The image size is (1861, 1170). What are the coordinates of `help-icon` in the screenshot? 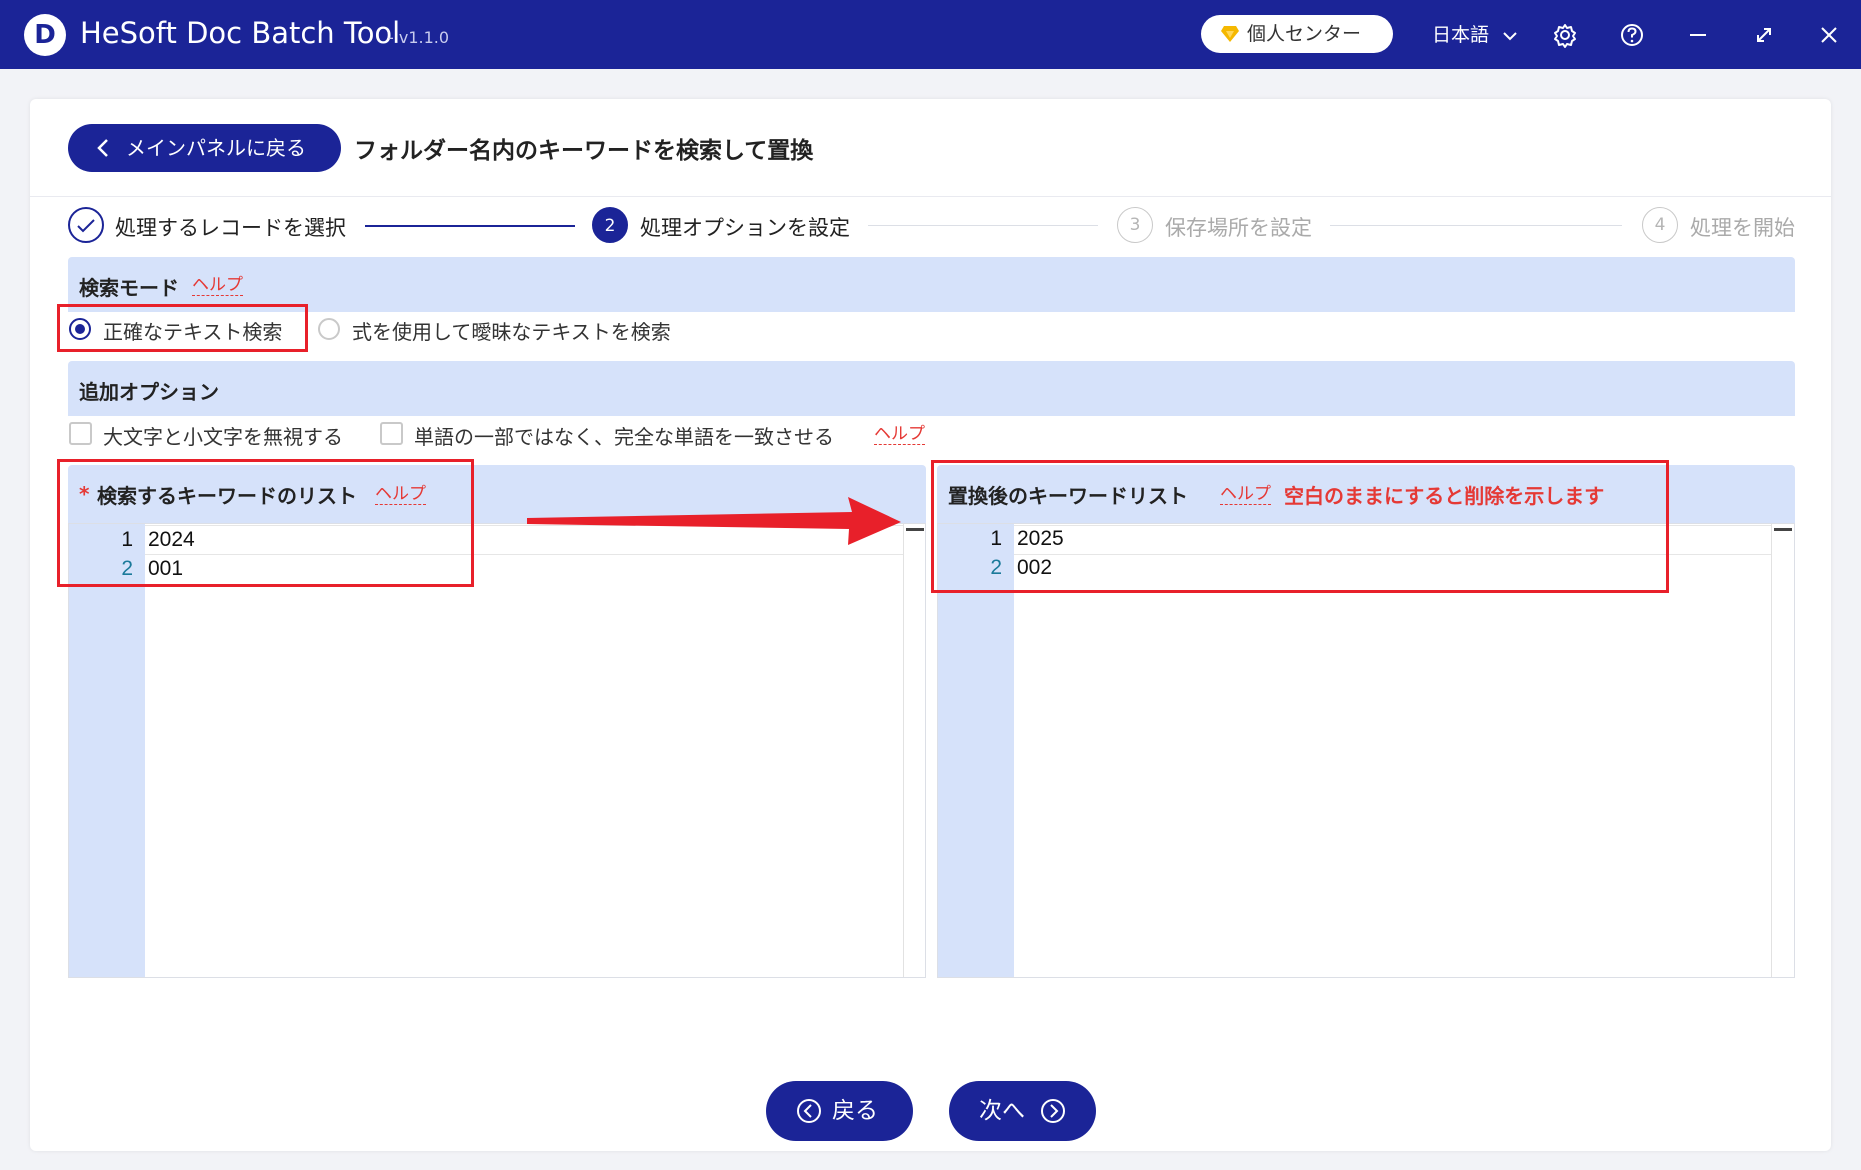 It's located at (1632, 35).